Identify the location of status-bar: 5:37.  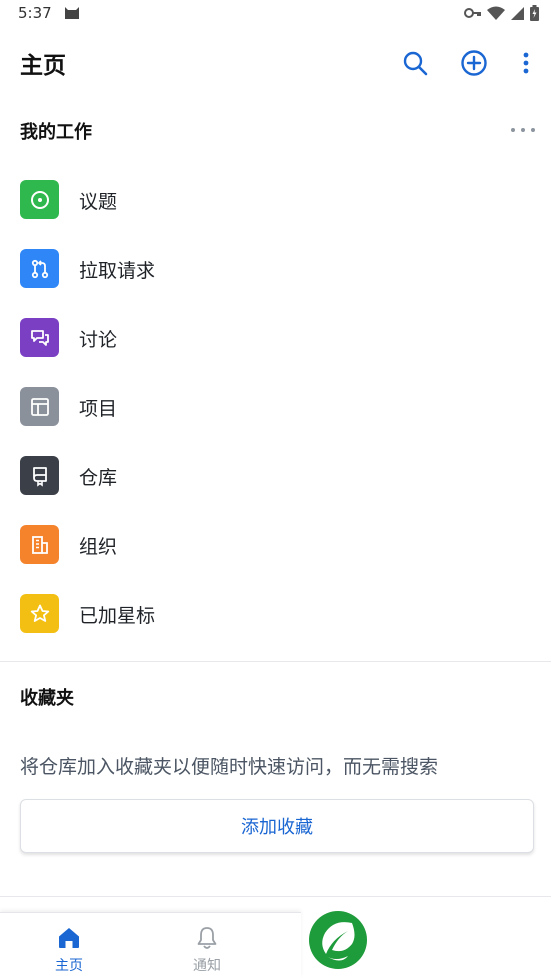
(275, 14).